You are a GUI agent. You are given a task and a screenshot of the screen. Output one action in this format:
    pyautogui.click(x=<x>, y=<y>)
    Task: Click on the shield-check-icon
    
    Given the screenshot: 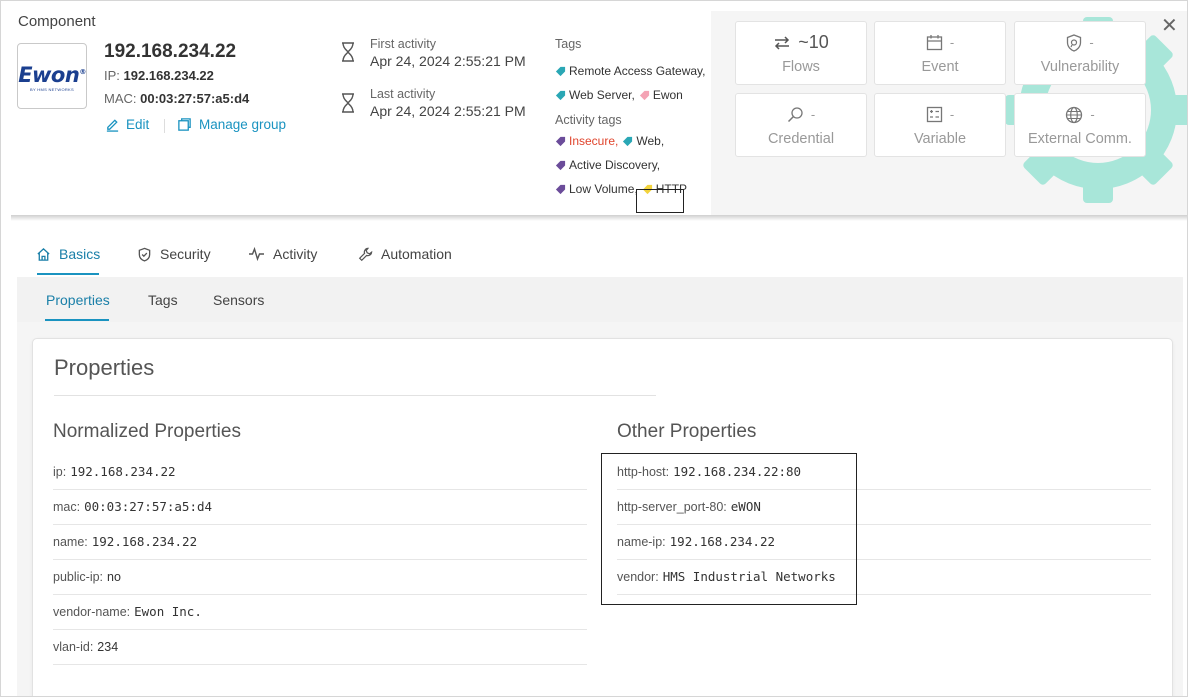 What is the action you would take?
    pyautogui.click(x=144, y=254)
    